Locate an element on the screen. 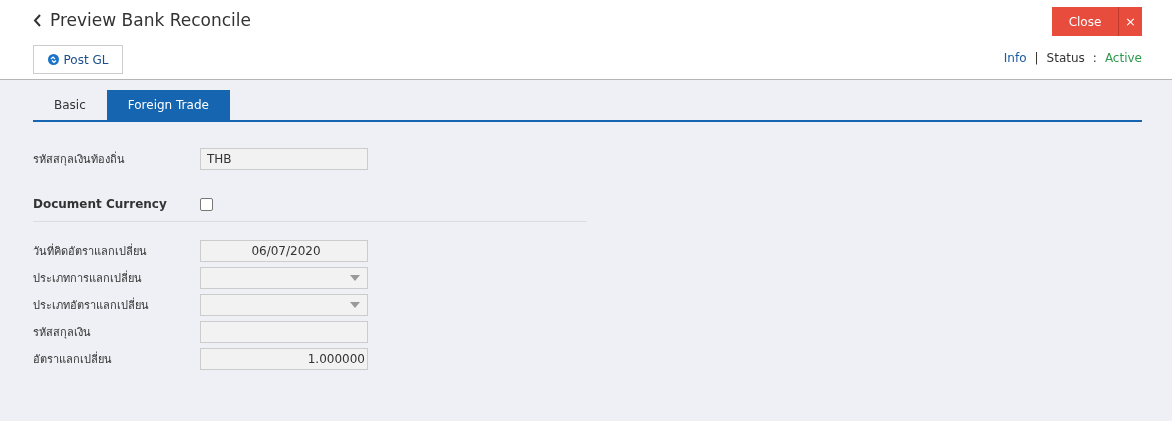  colon: : is located at coordinates (1094, 58).